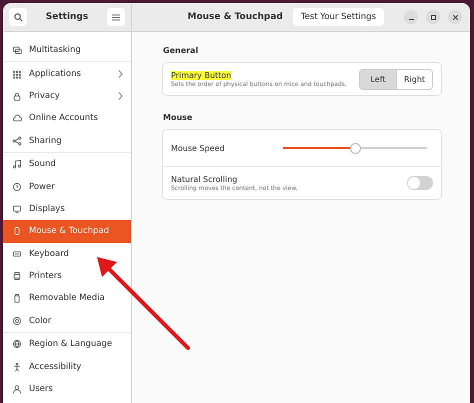  Describe the element at coordinates (45, 95) in the screenshot. I see `sidebar-label: Privacy` at that location.